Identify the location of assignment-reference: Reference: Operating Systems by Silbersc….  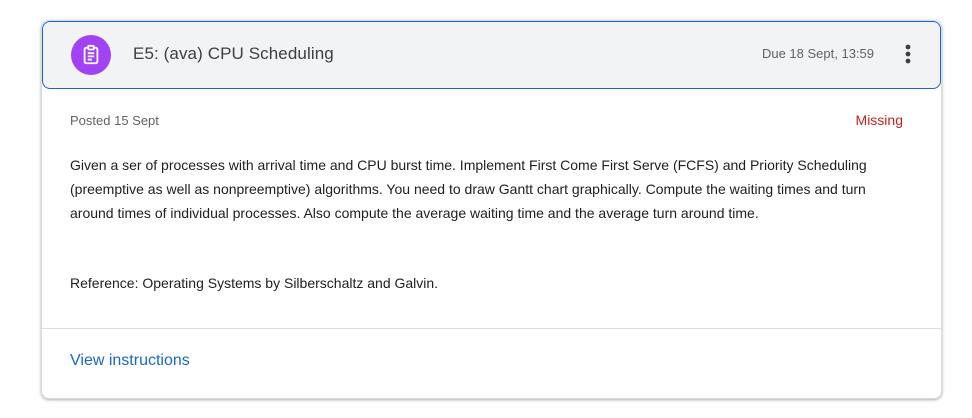
(254, 283).